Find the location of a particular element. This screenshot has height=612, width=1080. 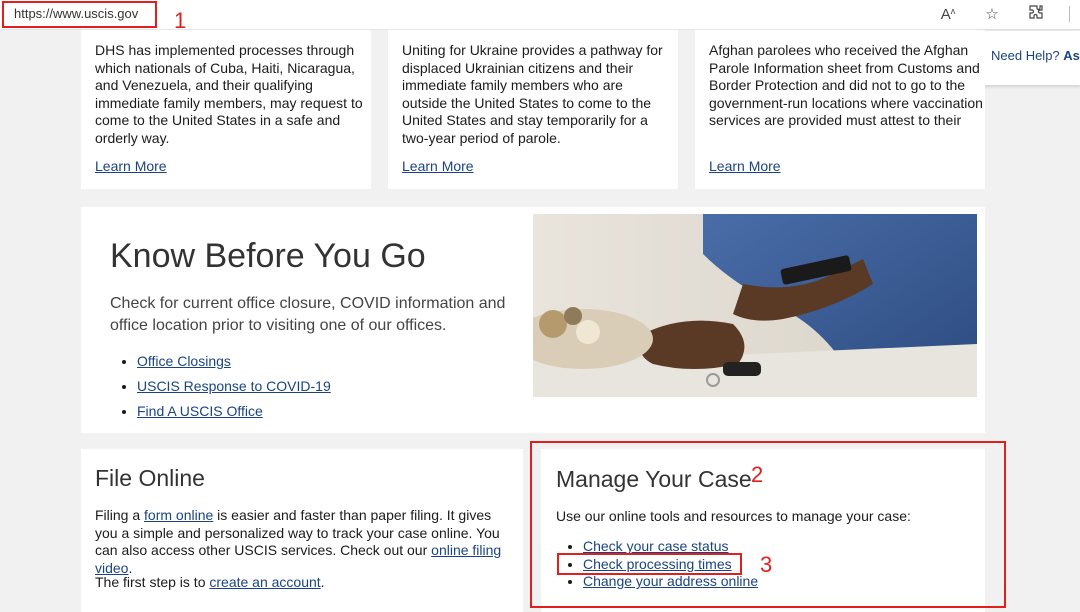

read-aloud-icon: Aʌ is located at coordinates (948, 14).